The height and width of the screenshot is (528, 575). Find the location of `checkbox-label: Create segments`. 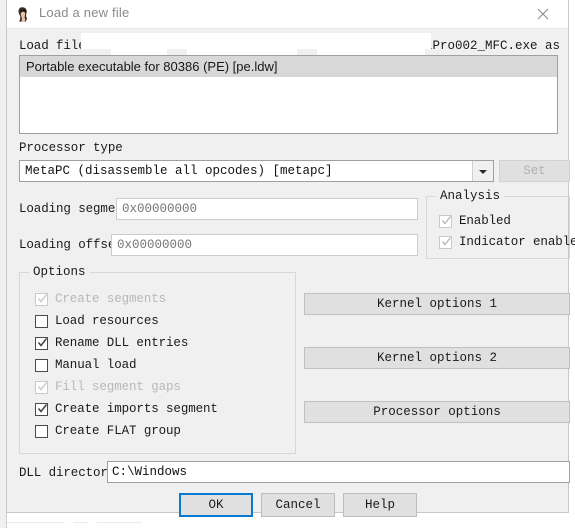

checkbox-label: Create segments is located at coordinates (111, 299).